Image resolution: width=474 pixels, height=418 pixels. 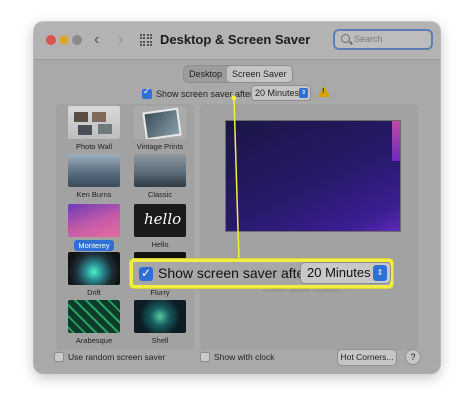 I want to click on saver-tile-ken-burns: Ken Burns, so click(x=94, y=176).